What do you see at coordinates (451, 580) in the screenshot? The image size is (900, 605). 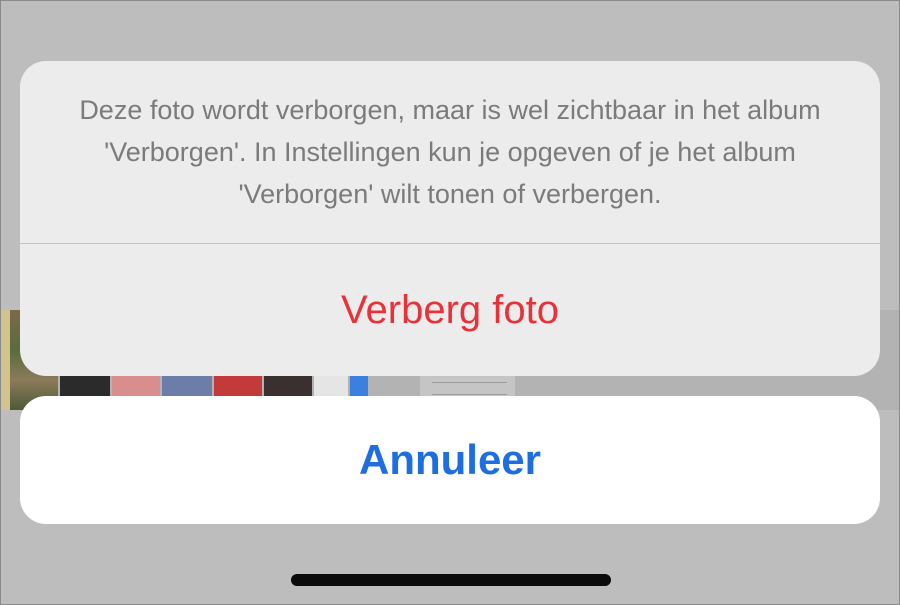 I see `home-indicator-bar` at bounding box center [451, 580].